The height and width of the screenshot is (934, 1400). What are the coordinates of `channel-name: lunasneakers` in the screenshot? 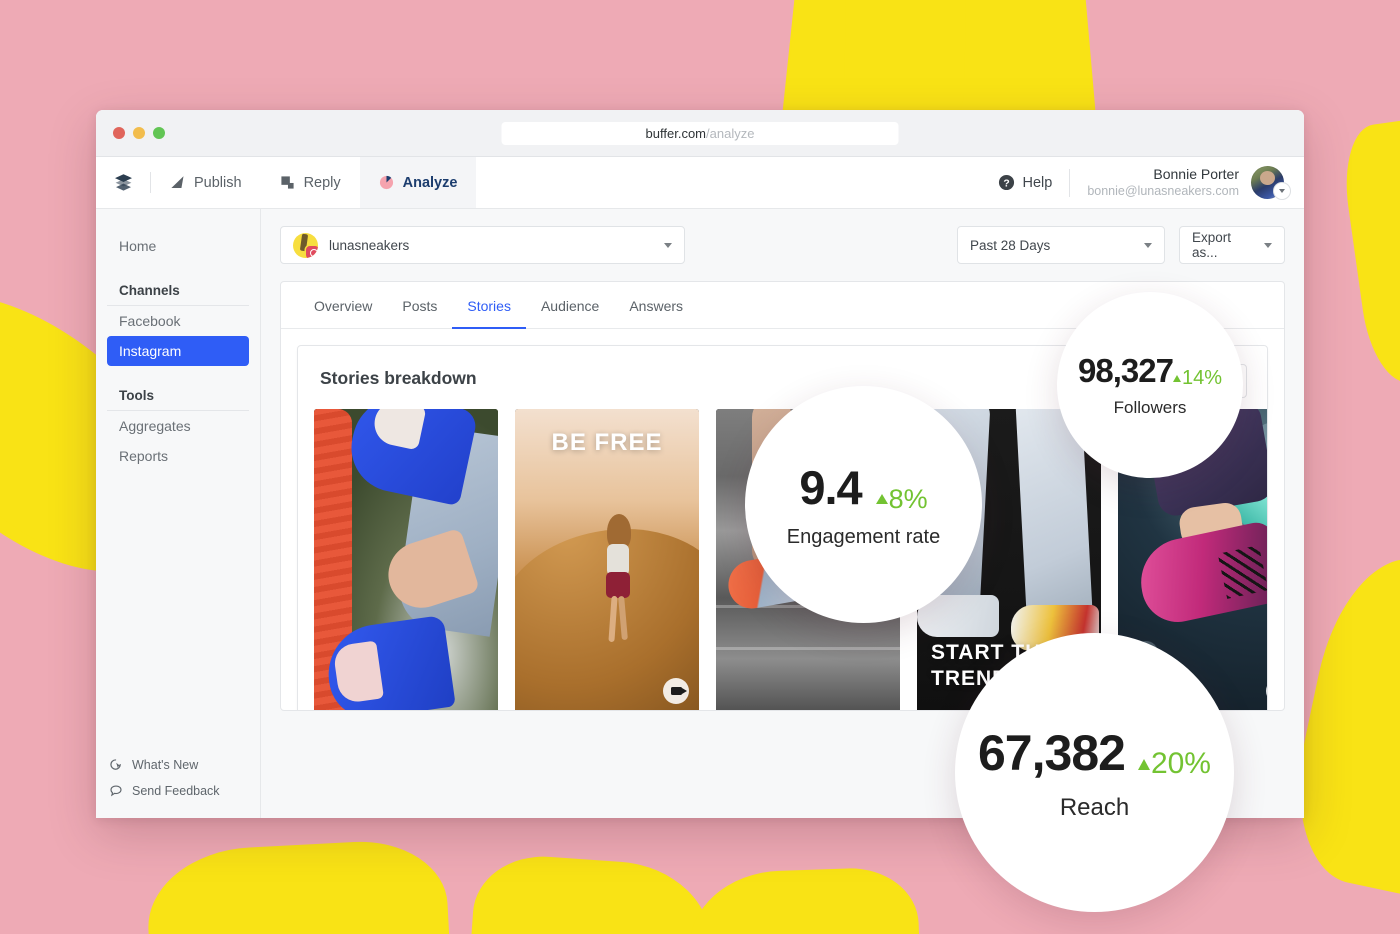 It's located at (369, 245).